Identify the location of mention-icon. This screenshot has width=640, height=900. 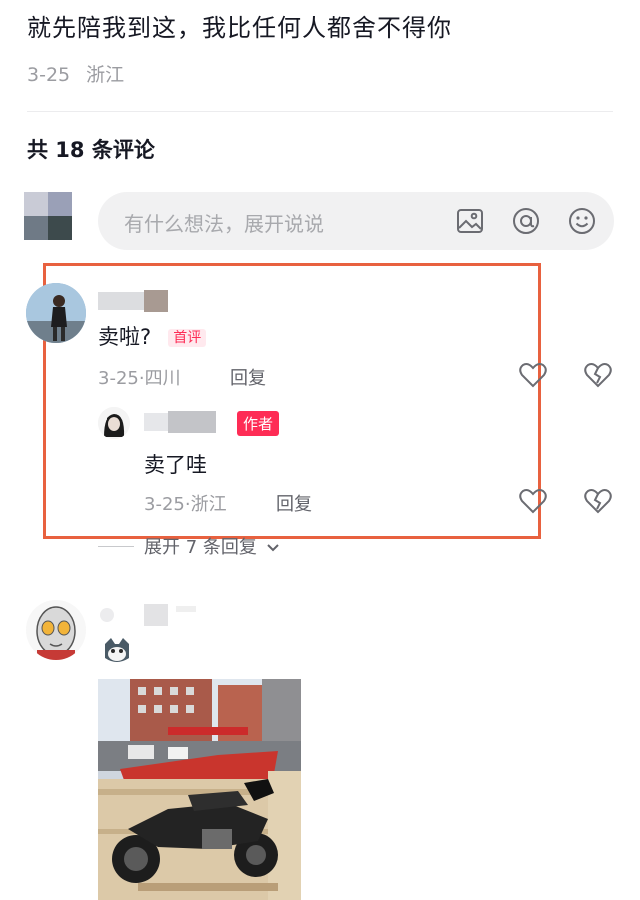
(526, 221).